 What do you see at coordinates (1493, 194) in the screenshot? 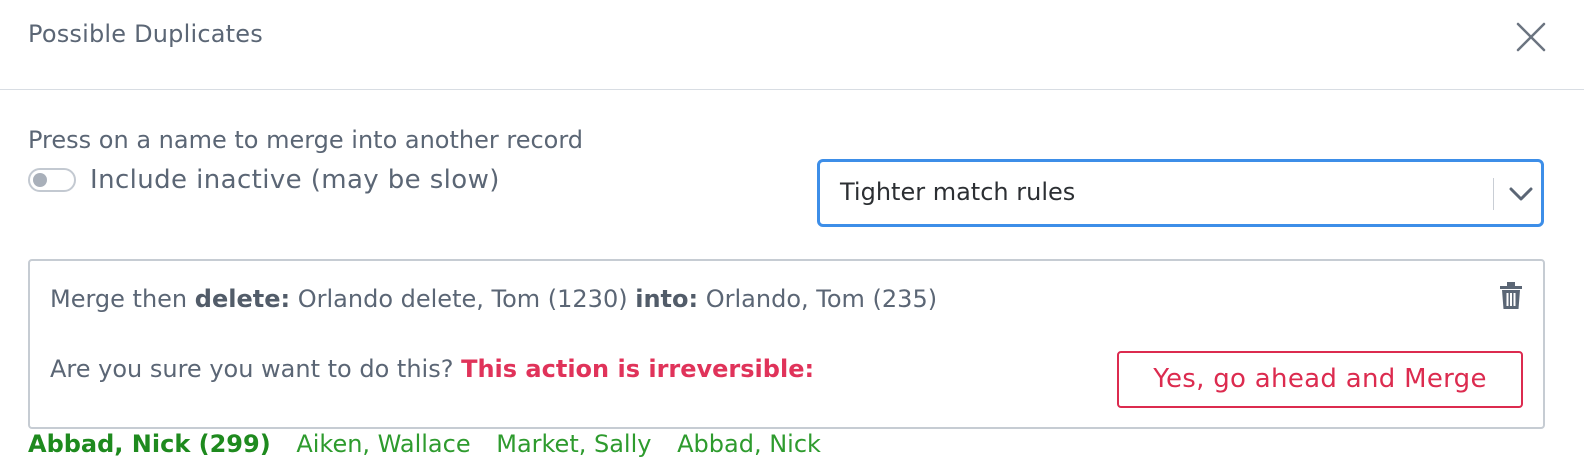
I see `select-separator` at bounding box center [1493, 194].